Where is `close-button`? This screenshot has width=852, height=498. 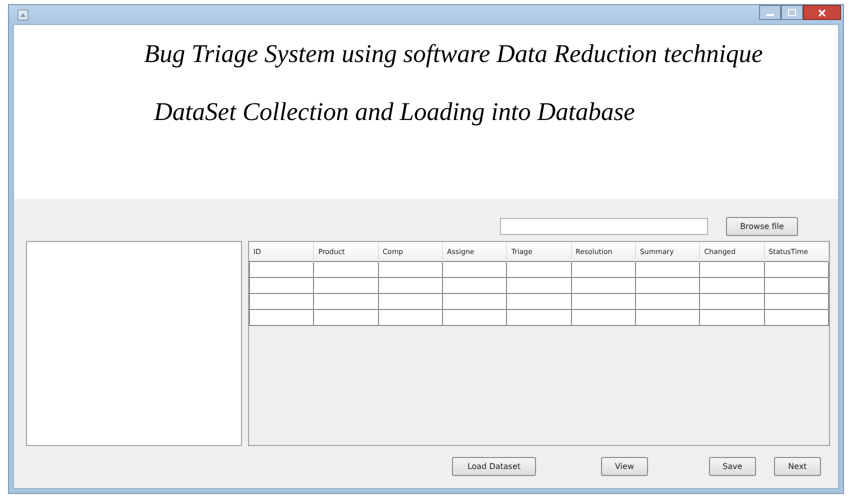
close-button is located at coordinates (822, 12).